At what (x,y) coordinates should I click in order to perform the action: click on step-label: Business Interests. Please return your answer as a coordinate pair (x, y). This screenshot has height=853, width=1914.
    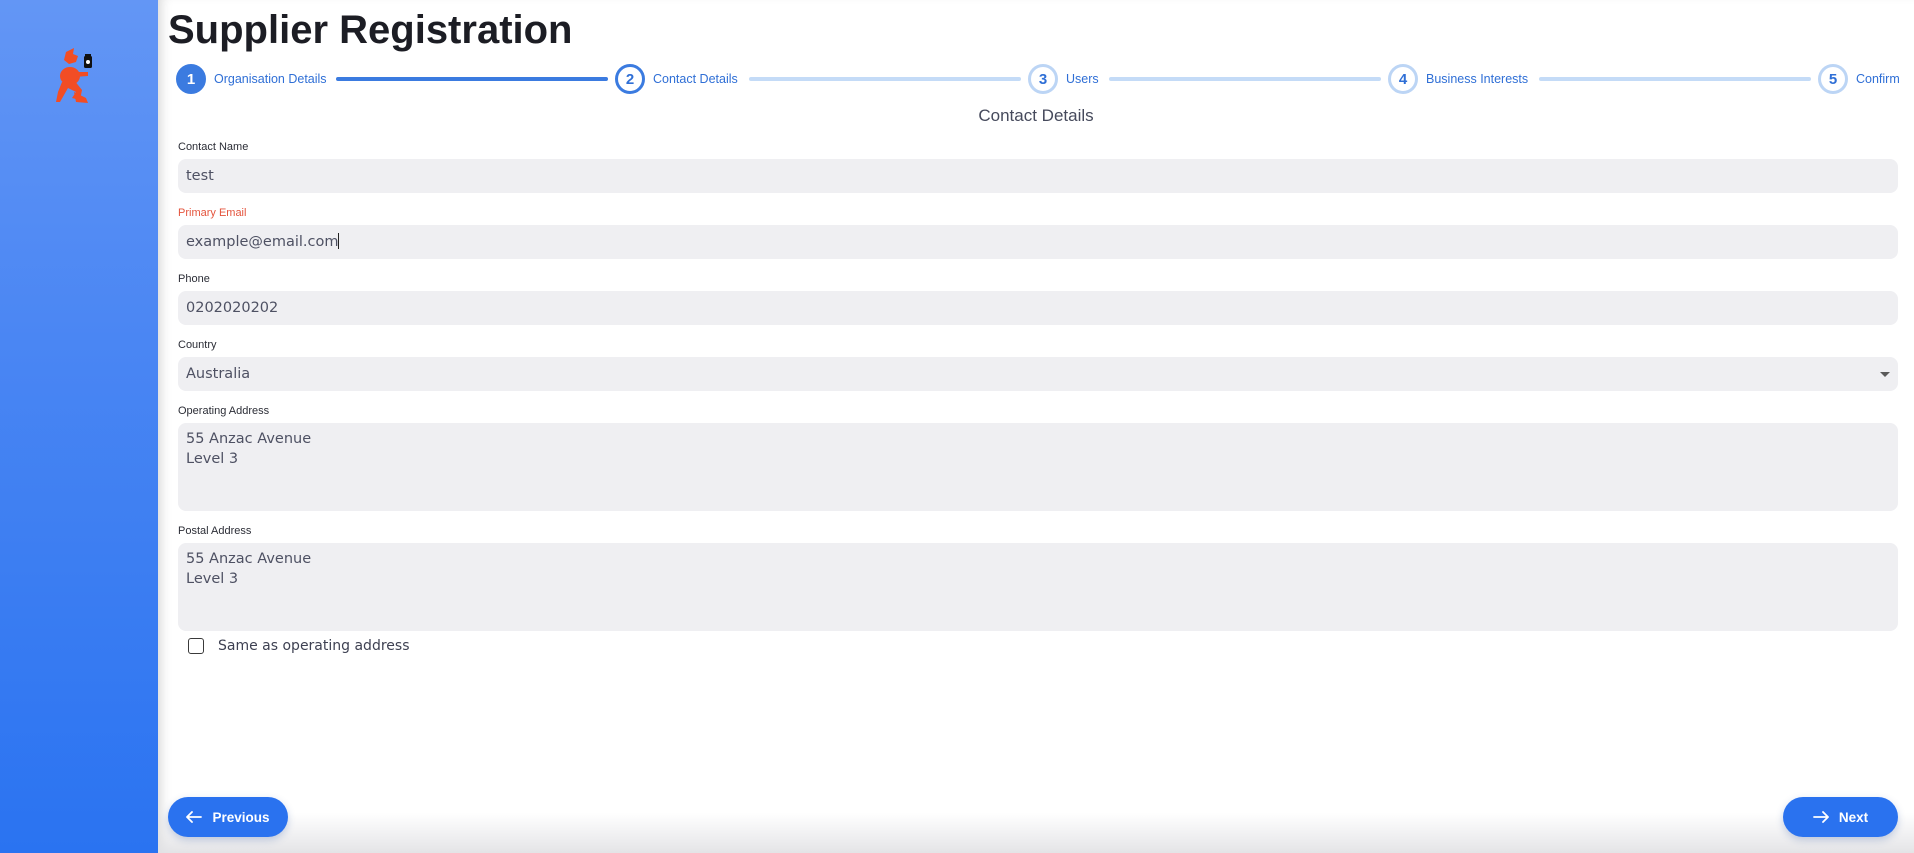
    Looking at the image, I should click on (1477, 79).